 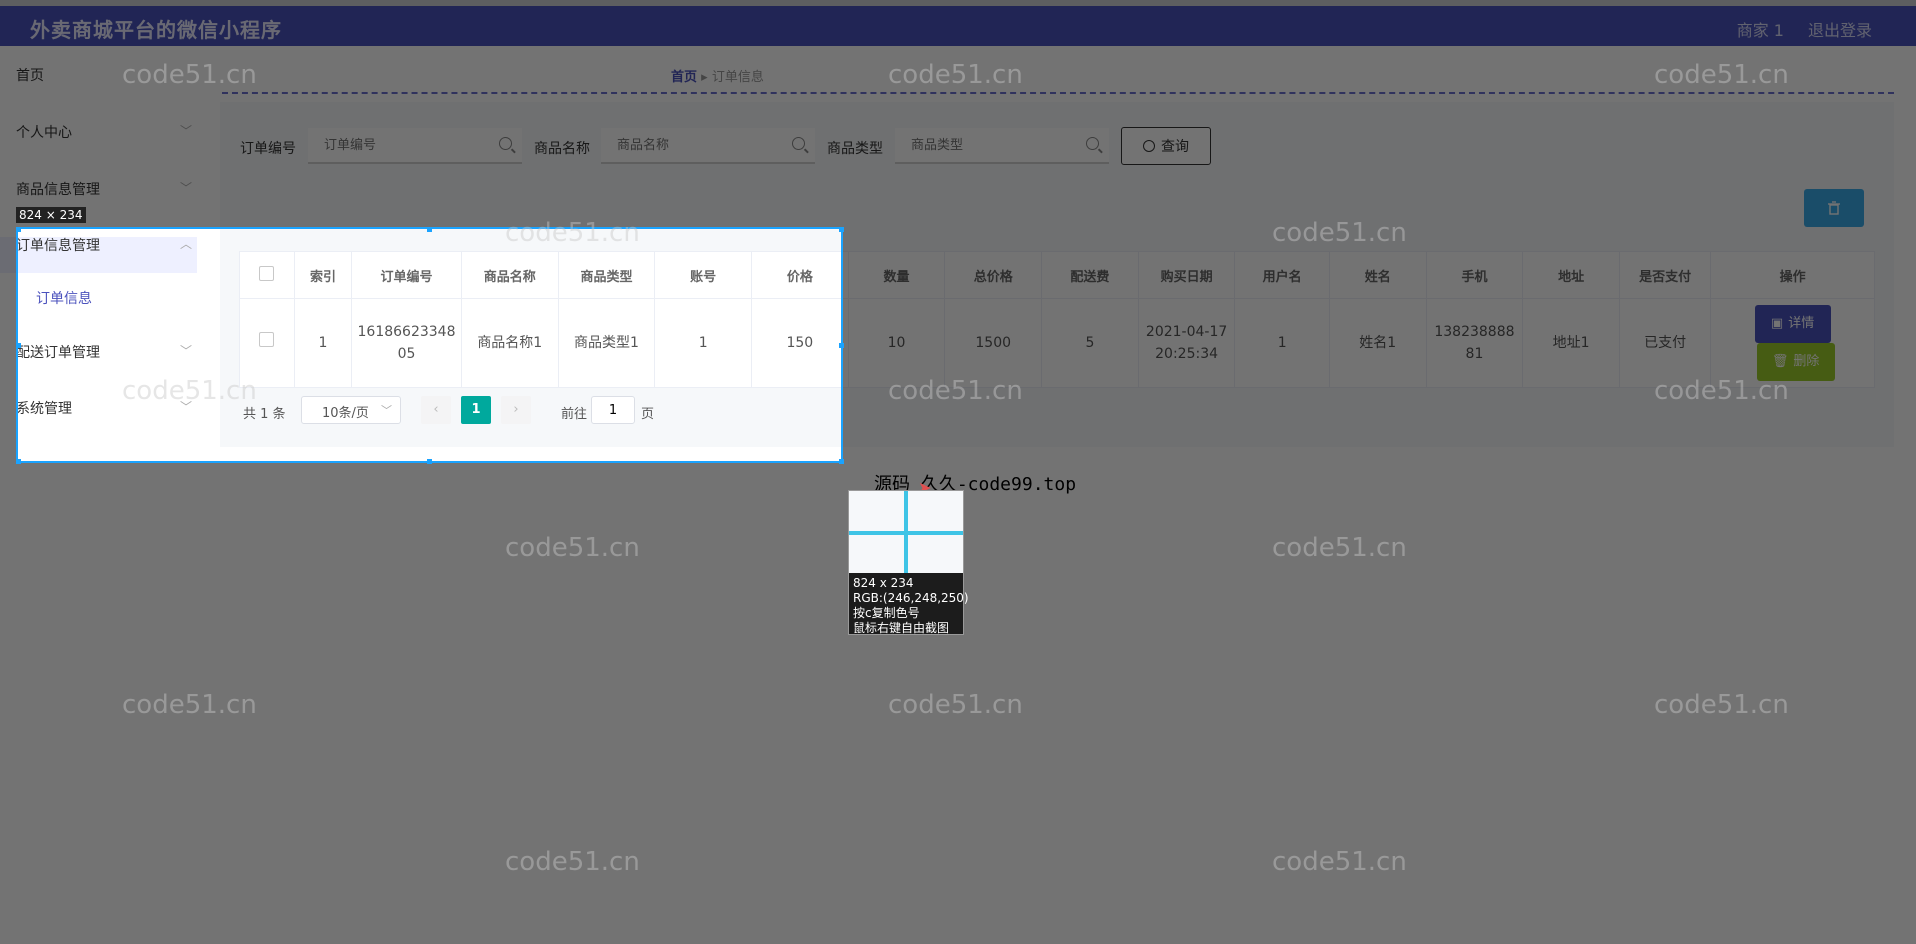 I want to click on page-size-value: 10条/页, so click(x=345, y=413).